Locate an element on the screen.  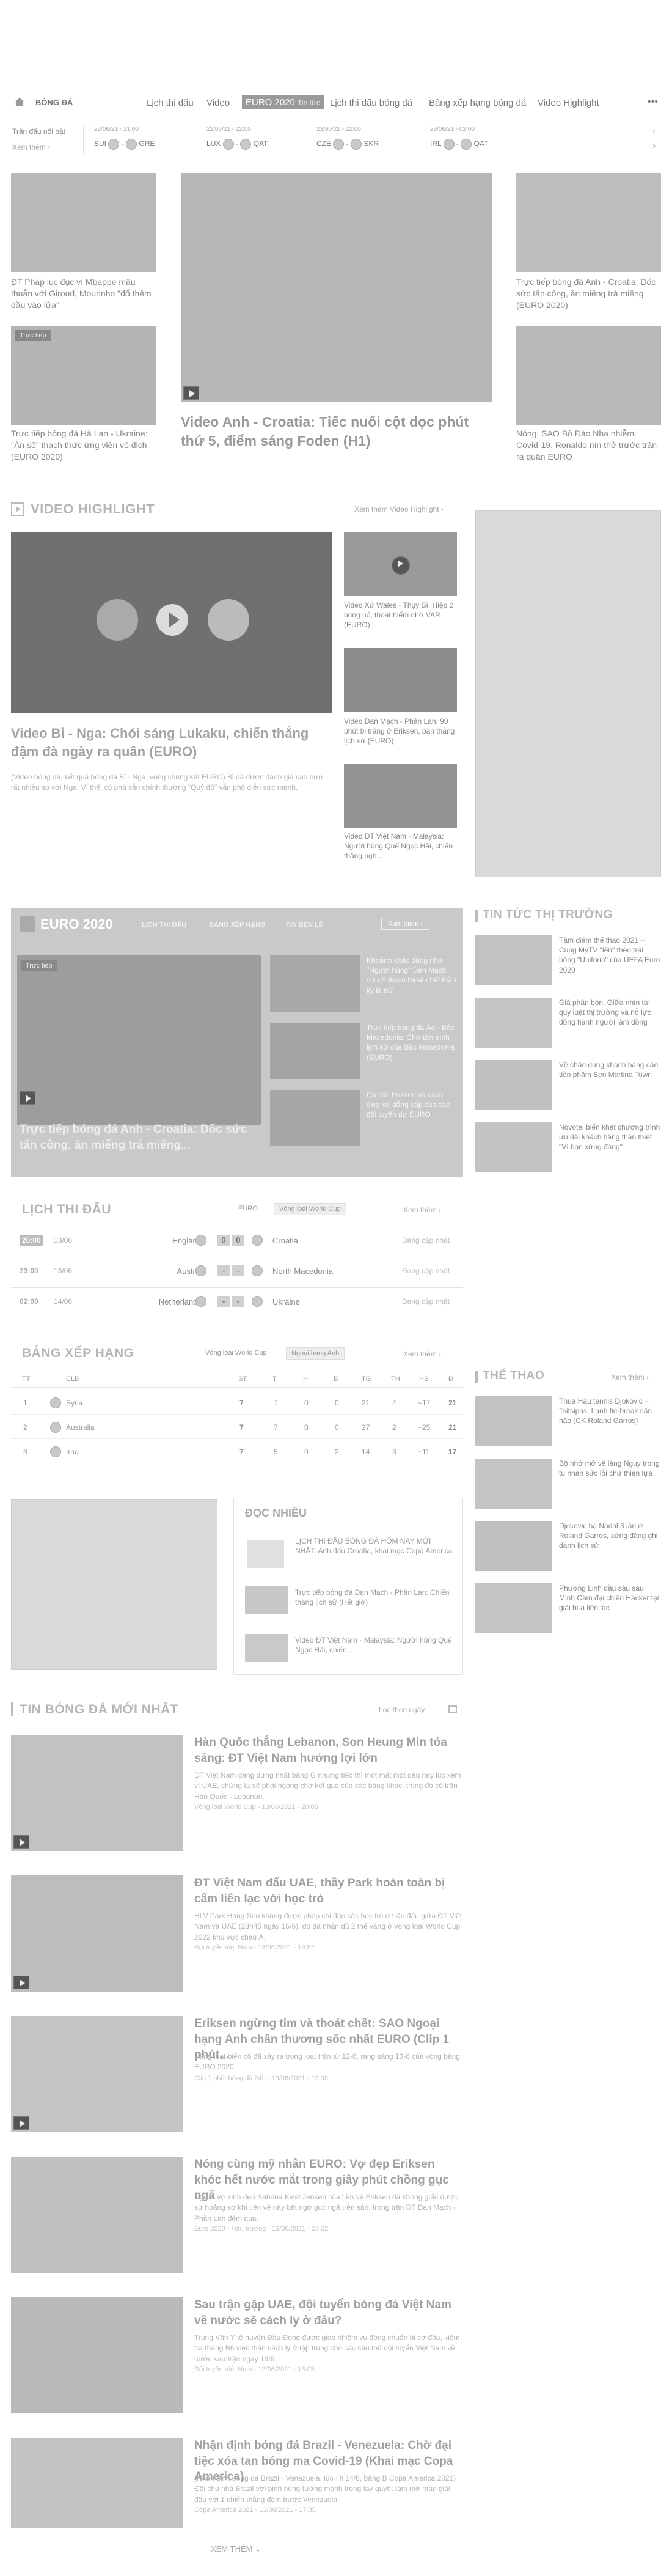
date-filter: Lọc theo ngày is located at coordinates (402, 1710).